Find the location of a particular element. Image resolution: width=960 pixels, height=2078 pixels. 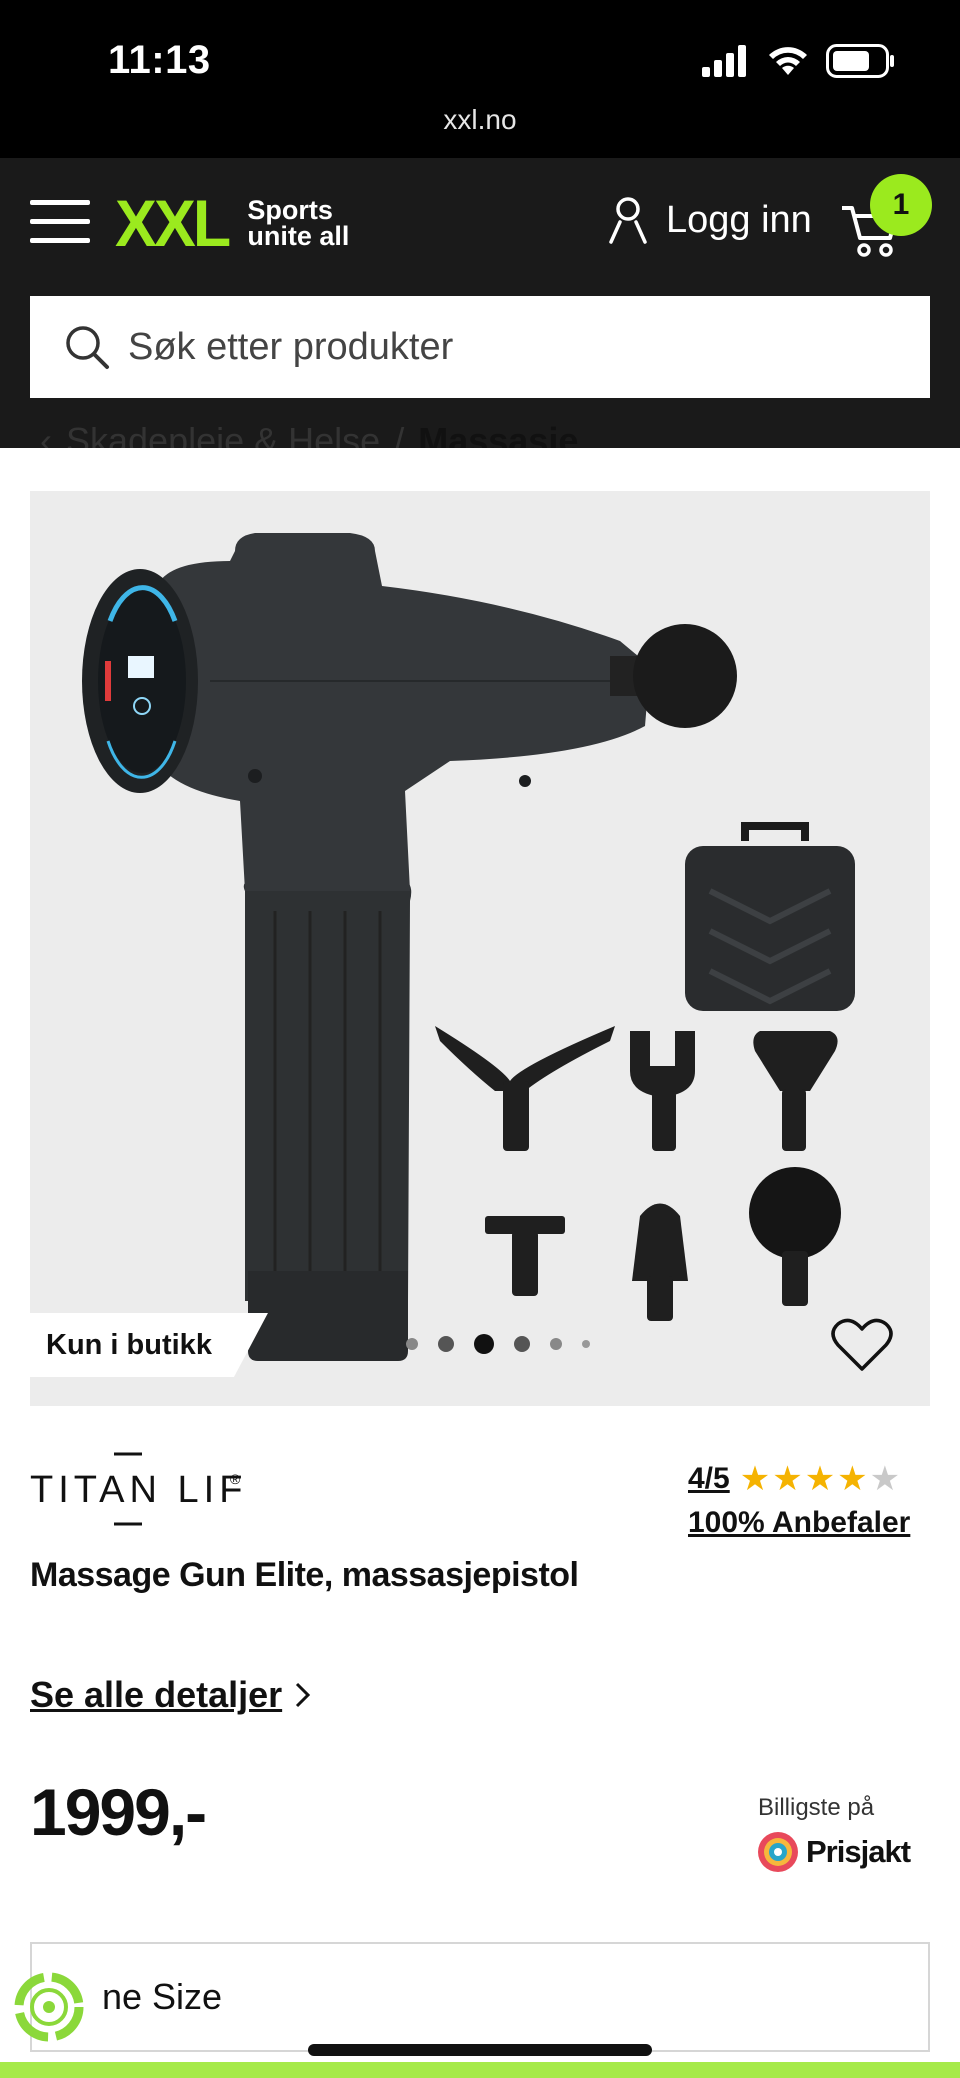

brand-name: TITAN LIFE is located at coordinates (140, 1490).